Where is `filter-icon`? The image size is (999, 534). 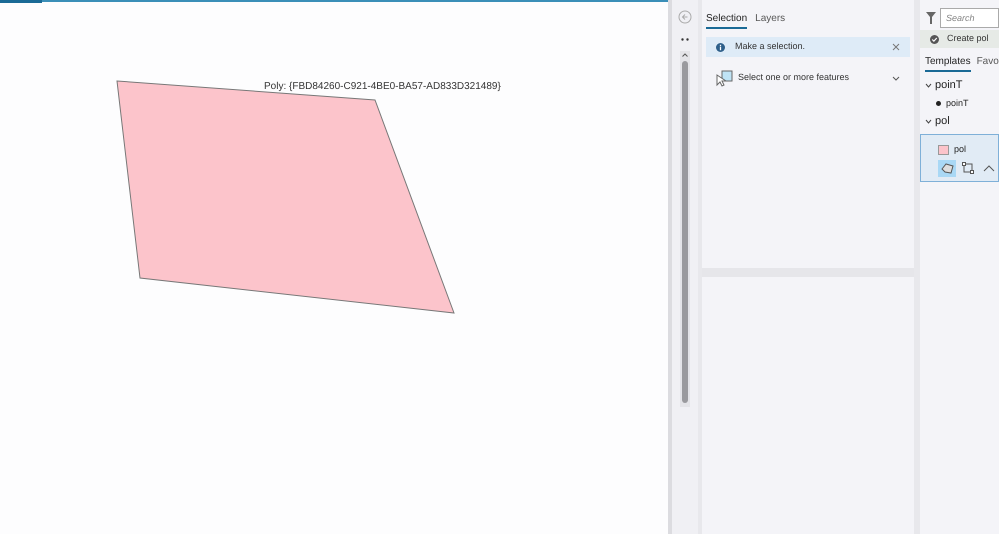 filter-icon is located at coordinates (931, 18).